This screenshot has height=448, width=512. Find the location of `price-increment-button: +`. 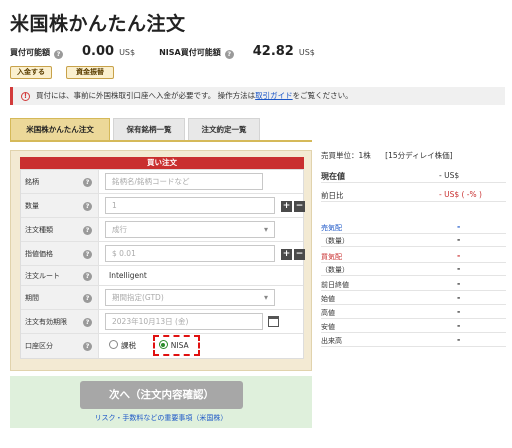

price-increment-button: + is located at coordinates (286, 254).